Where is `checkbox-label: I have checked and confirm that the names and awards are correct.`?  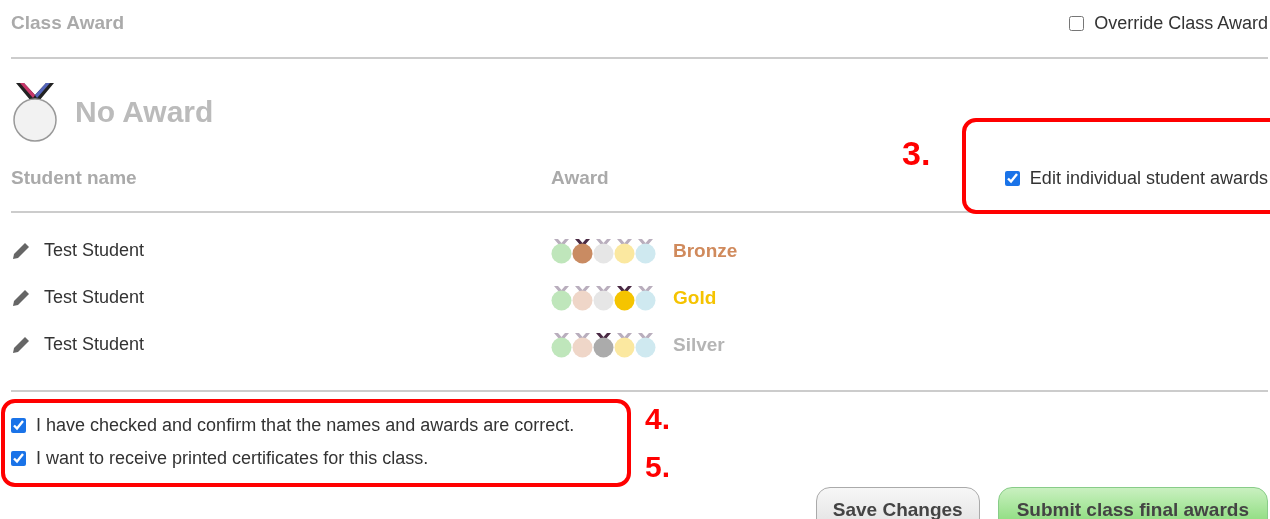 checkbox-label: I have checked and confirm that the names and awards are correct. is located at coordinates (305, 425).